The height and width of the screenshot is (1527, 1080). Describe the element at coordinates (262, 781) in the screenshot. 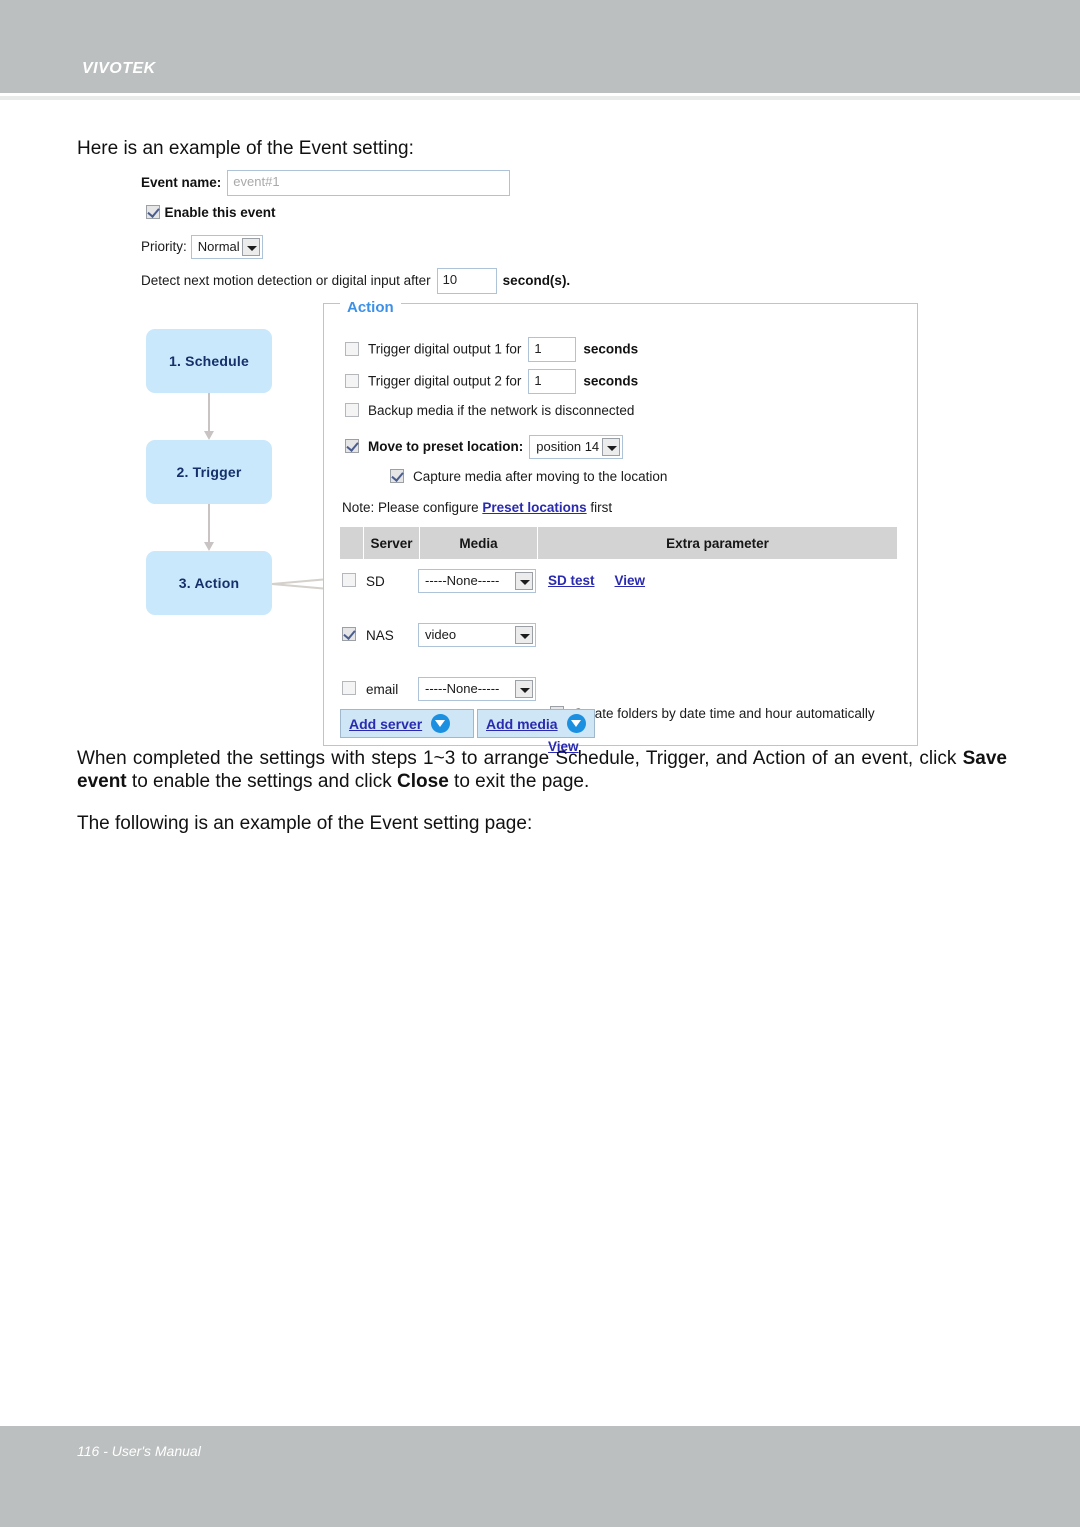

I see `para1-seg2: to enable the settings and click` at that location.